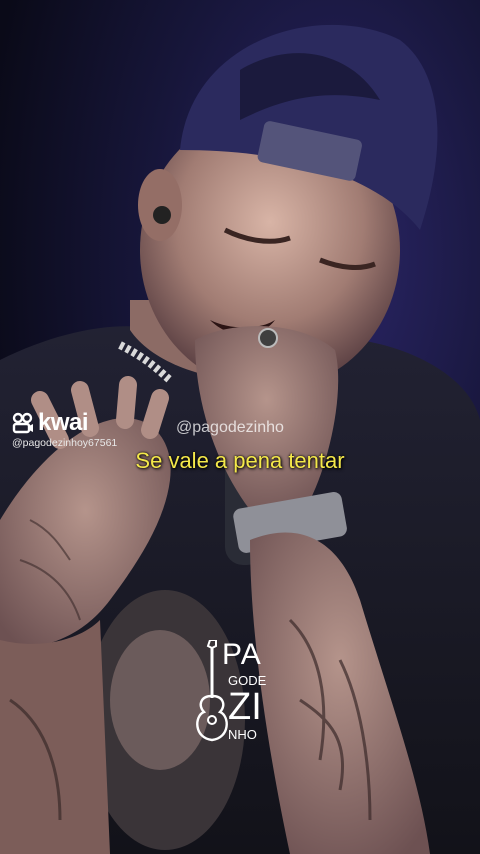 This screenshot has height=854, width=480. I want to click on channel-handle: @pagodezinho, so click(230, 427).